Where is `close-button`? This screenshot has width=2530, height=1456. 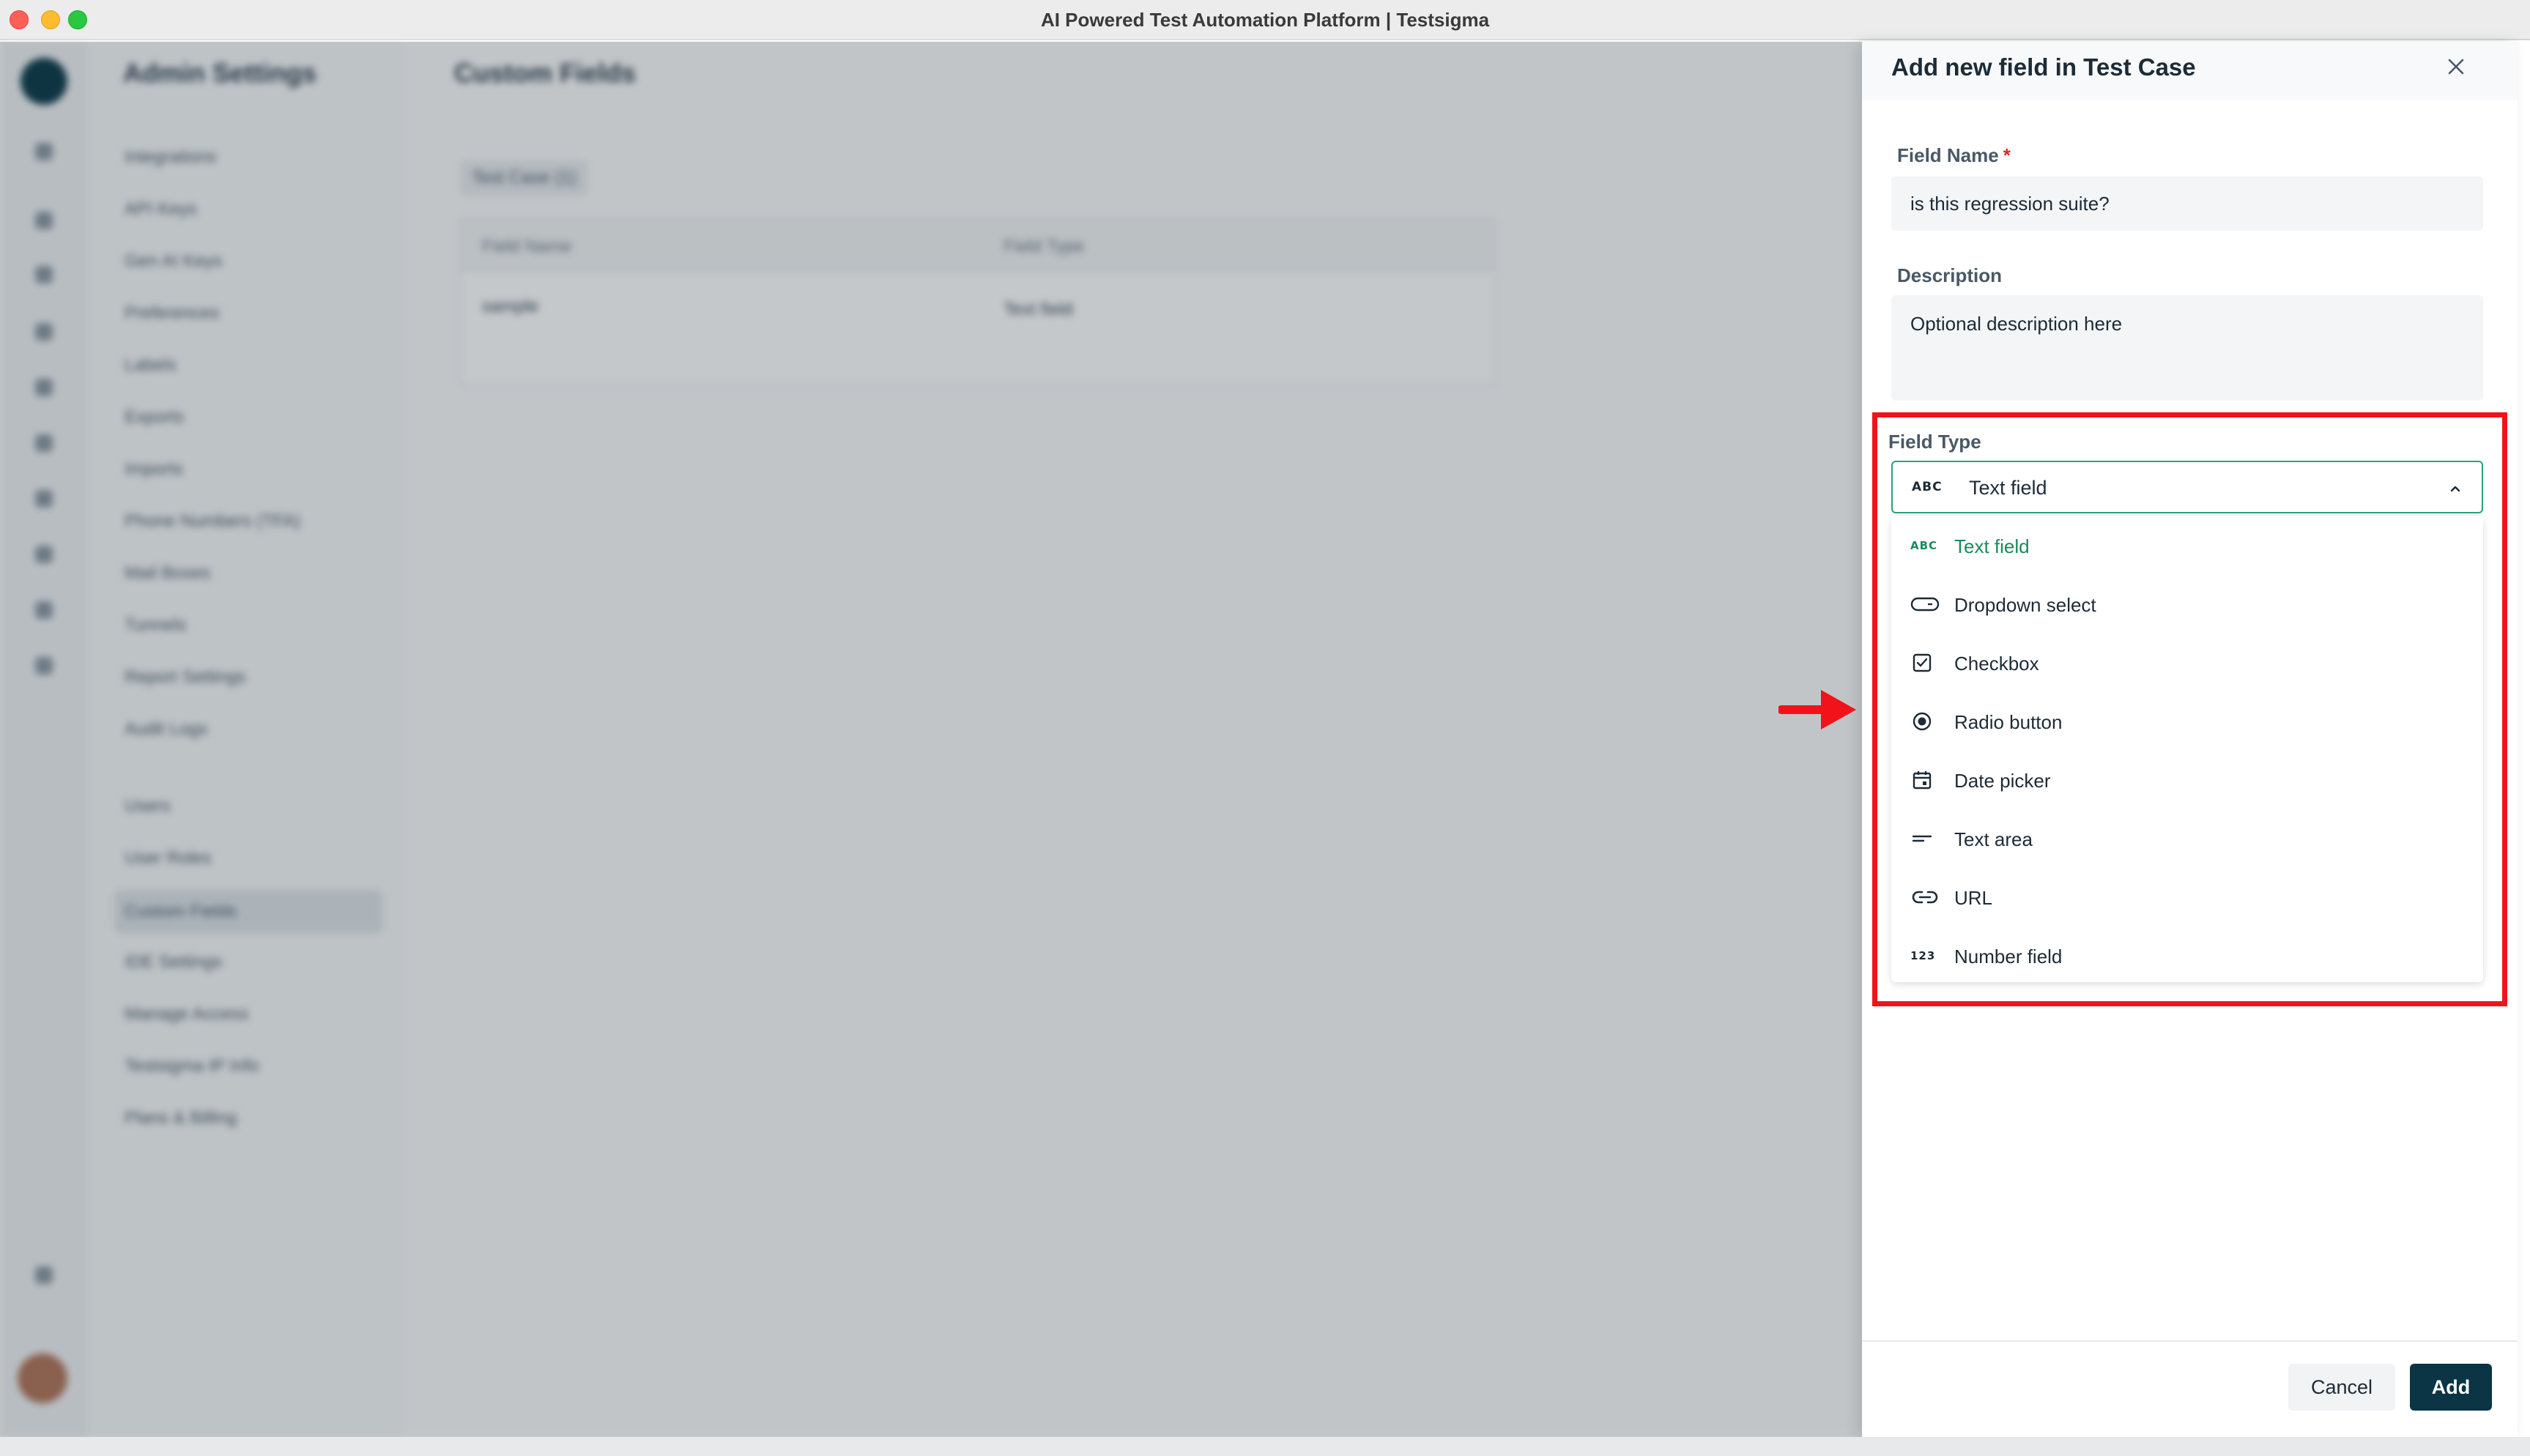 close-button is located at coordinates (2456, 66).